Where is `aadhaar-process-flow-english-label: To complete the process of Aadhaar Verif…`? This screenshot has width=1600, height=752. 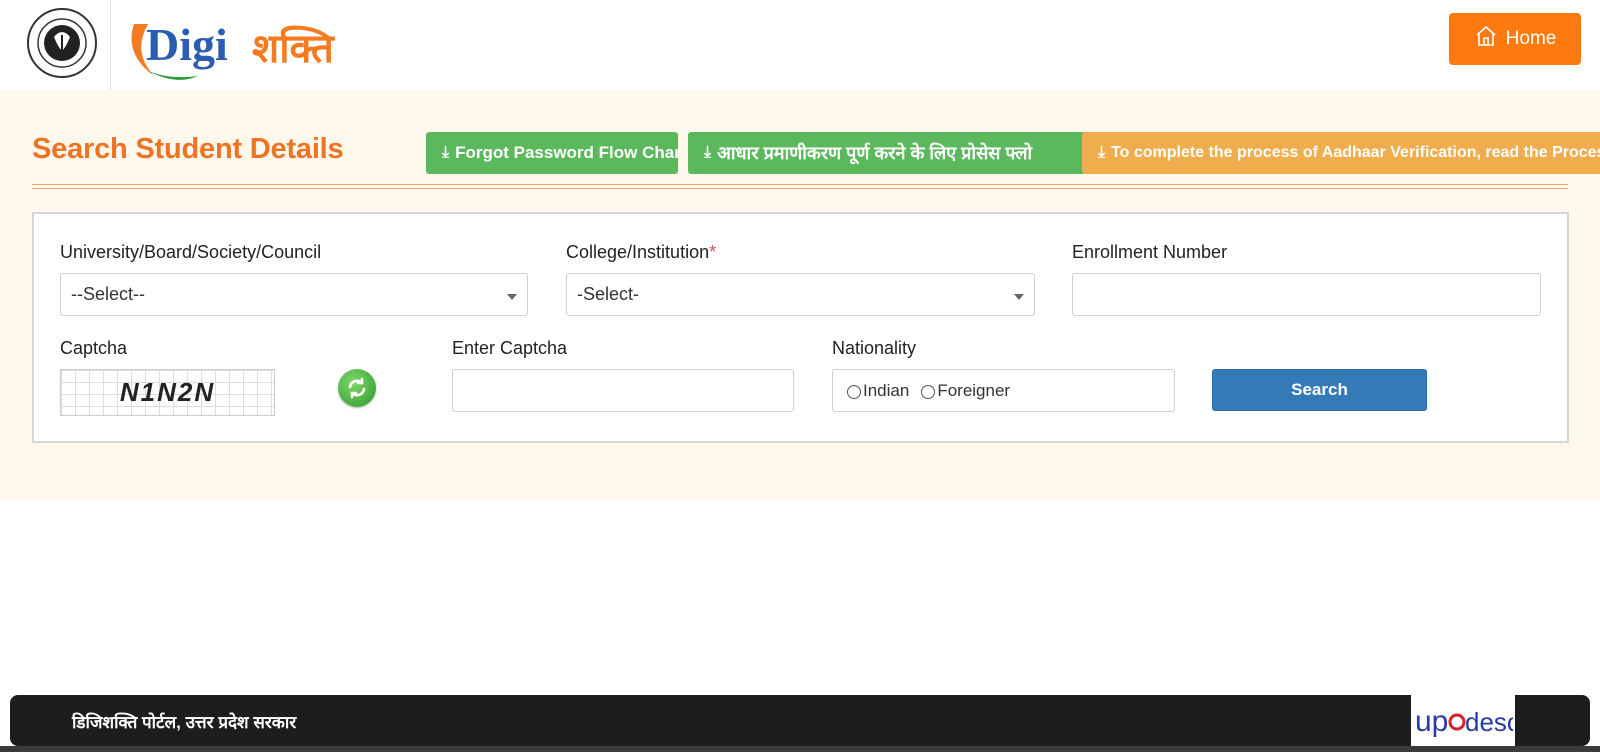 aadhaar-process-flow-english-label: To complete the process of Aadhaar Verif… is located at coordinates (1355, 152).